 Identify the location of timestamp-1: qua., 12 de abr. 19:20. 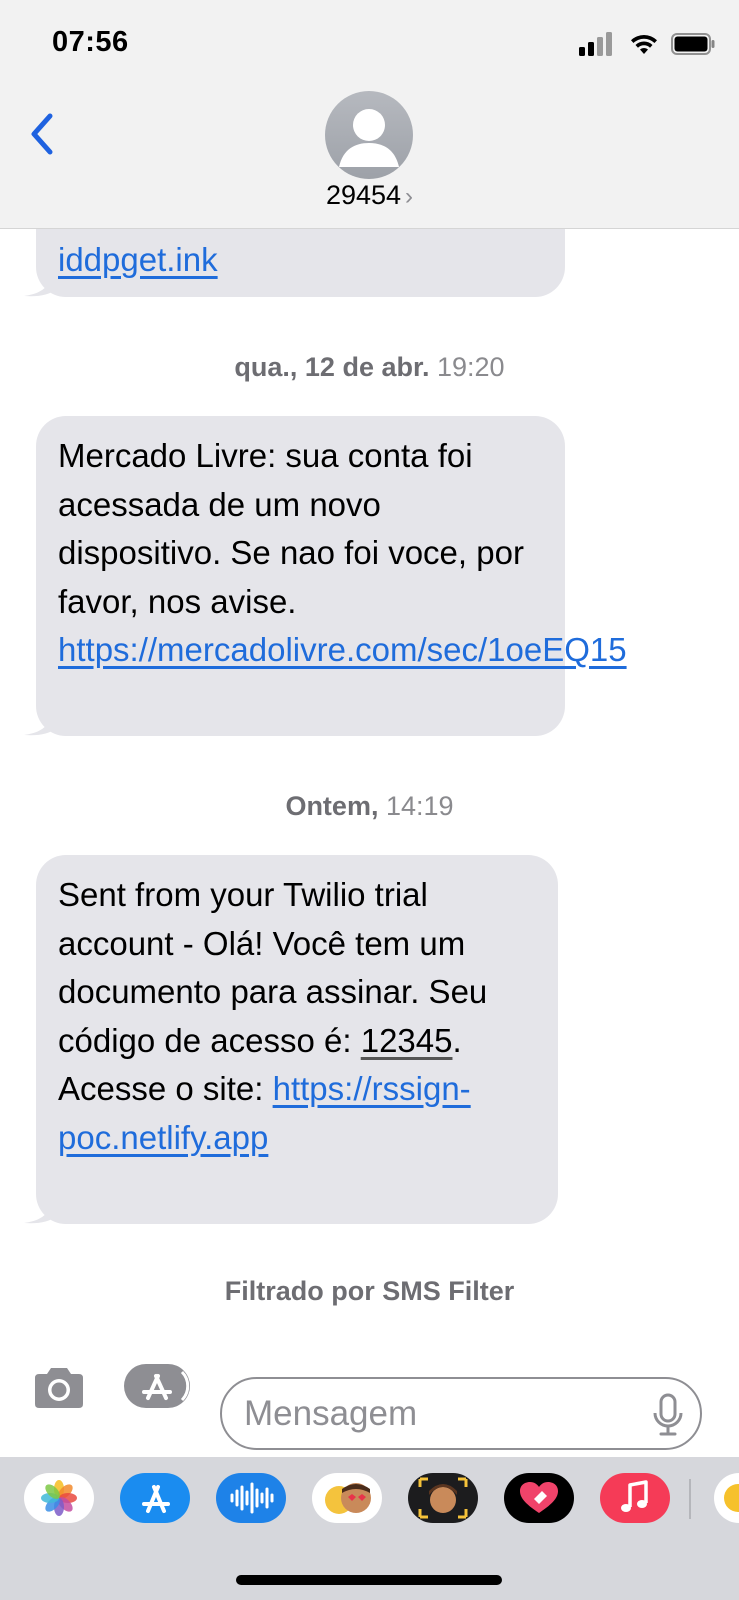
(369, 367).